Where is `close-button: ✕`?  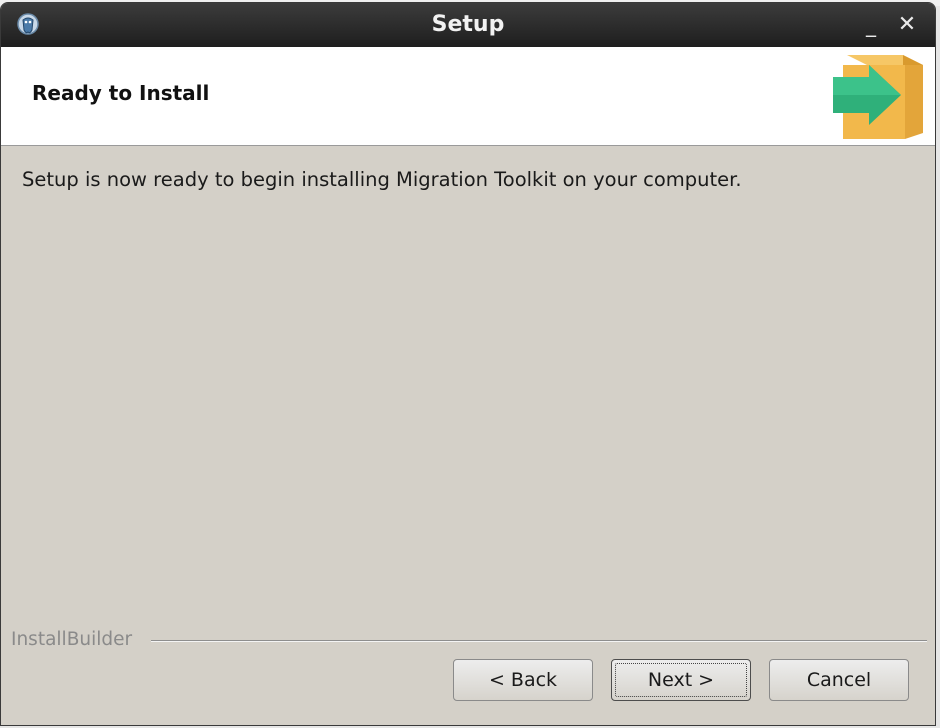
close-button: ✕ is located at coordinates (907, 25).